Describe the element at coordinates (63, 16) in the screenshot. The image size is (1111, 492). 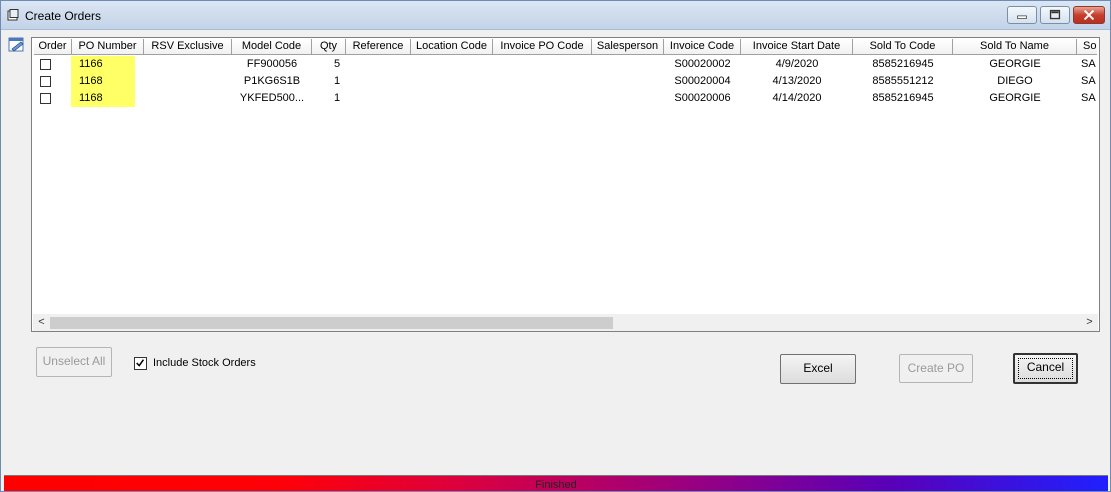
I see `window-title: Create Orders` at that location.